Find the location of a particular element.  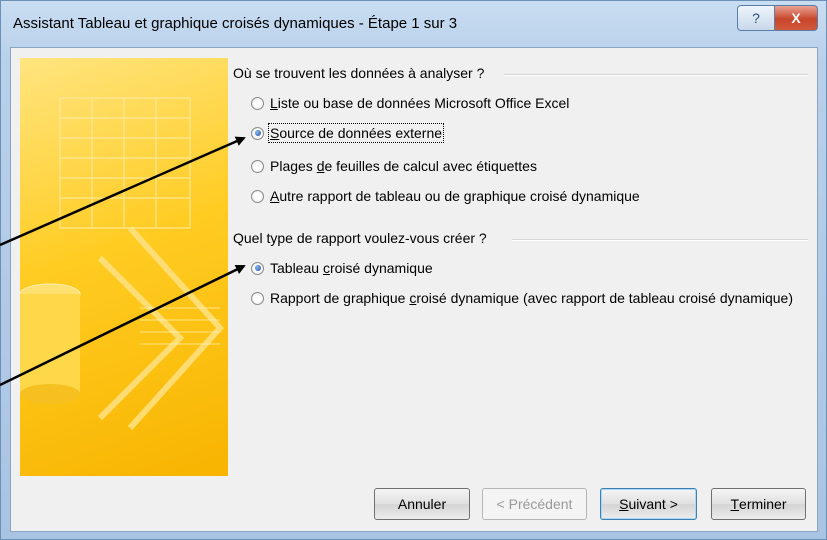

arrow-to-pivot-table is located at coordinates (123, 325).